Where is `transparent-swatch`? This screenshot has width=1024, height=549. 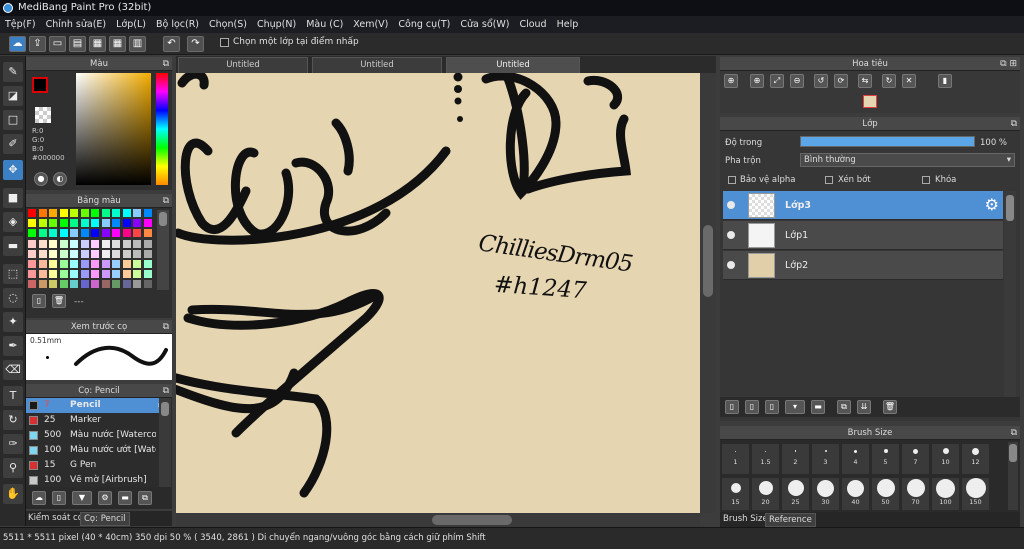
transparent-swatch is located at coordinates (43, 115).